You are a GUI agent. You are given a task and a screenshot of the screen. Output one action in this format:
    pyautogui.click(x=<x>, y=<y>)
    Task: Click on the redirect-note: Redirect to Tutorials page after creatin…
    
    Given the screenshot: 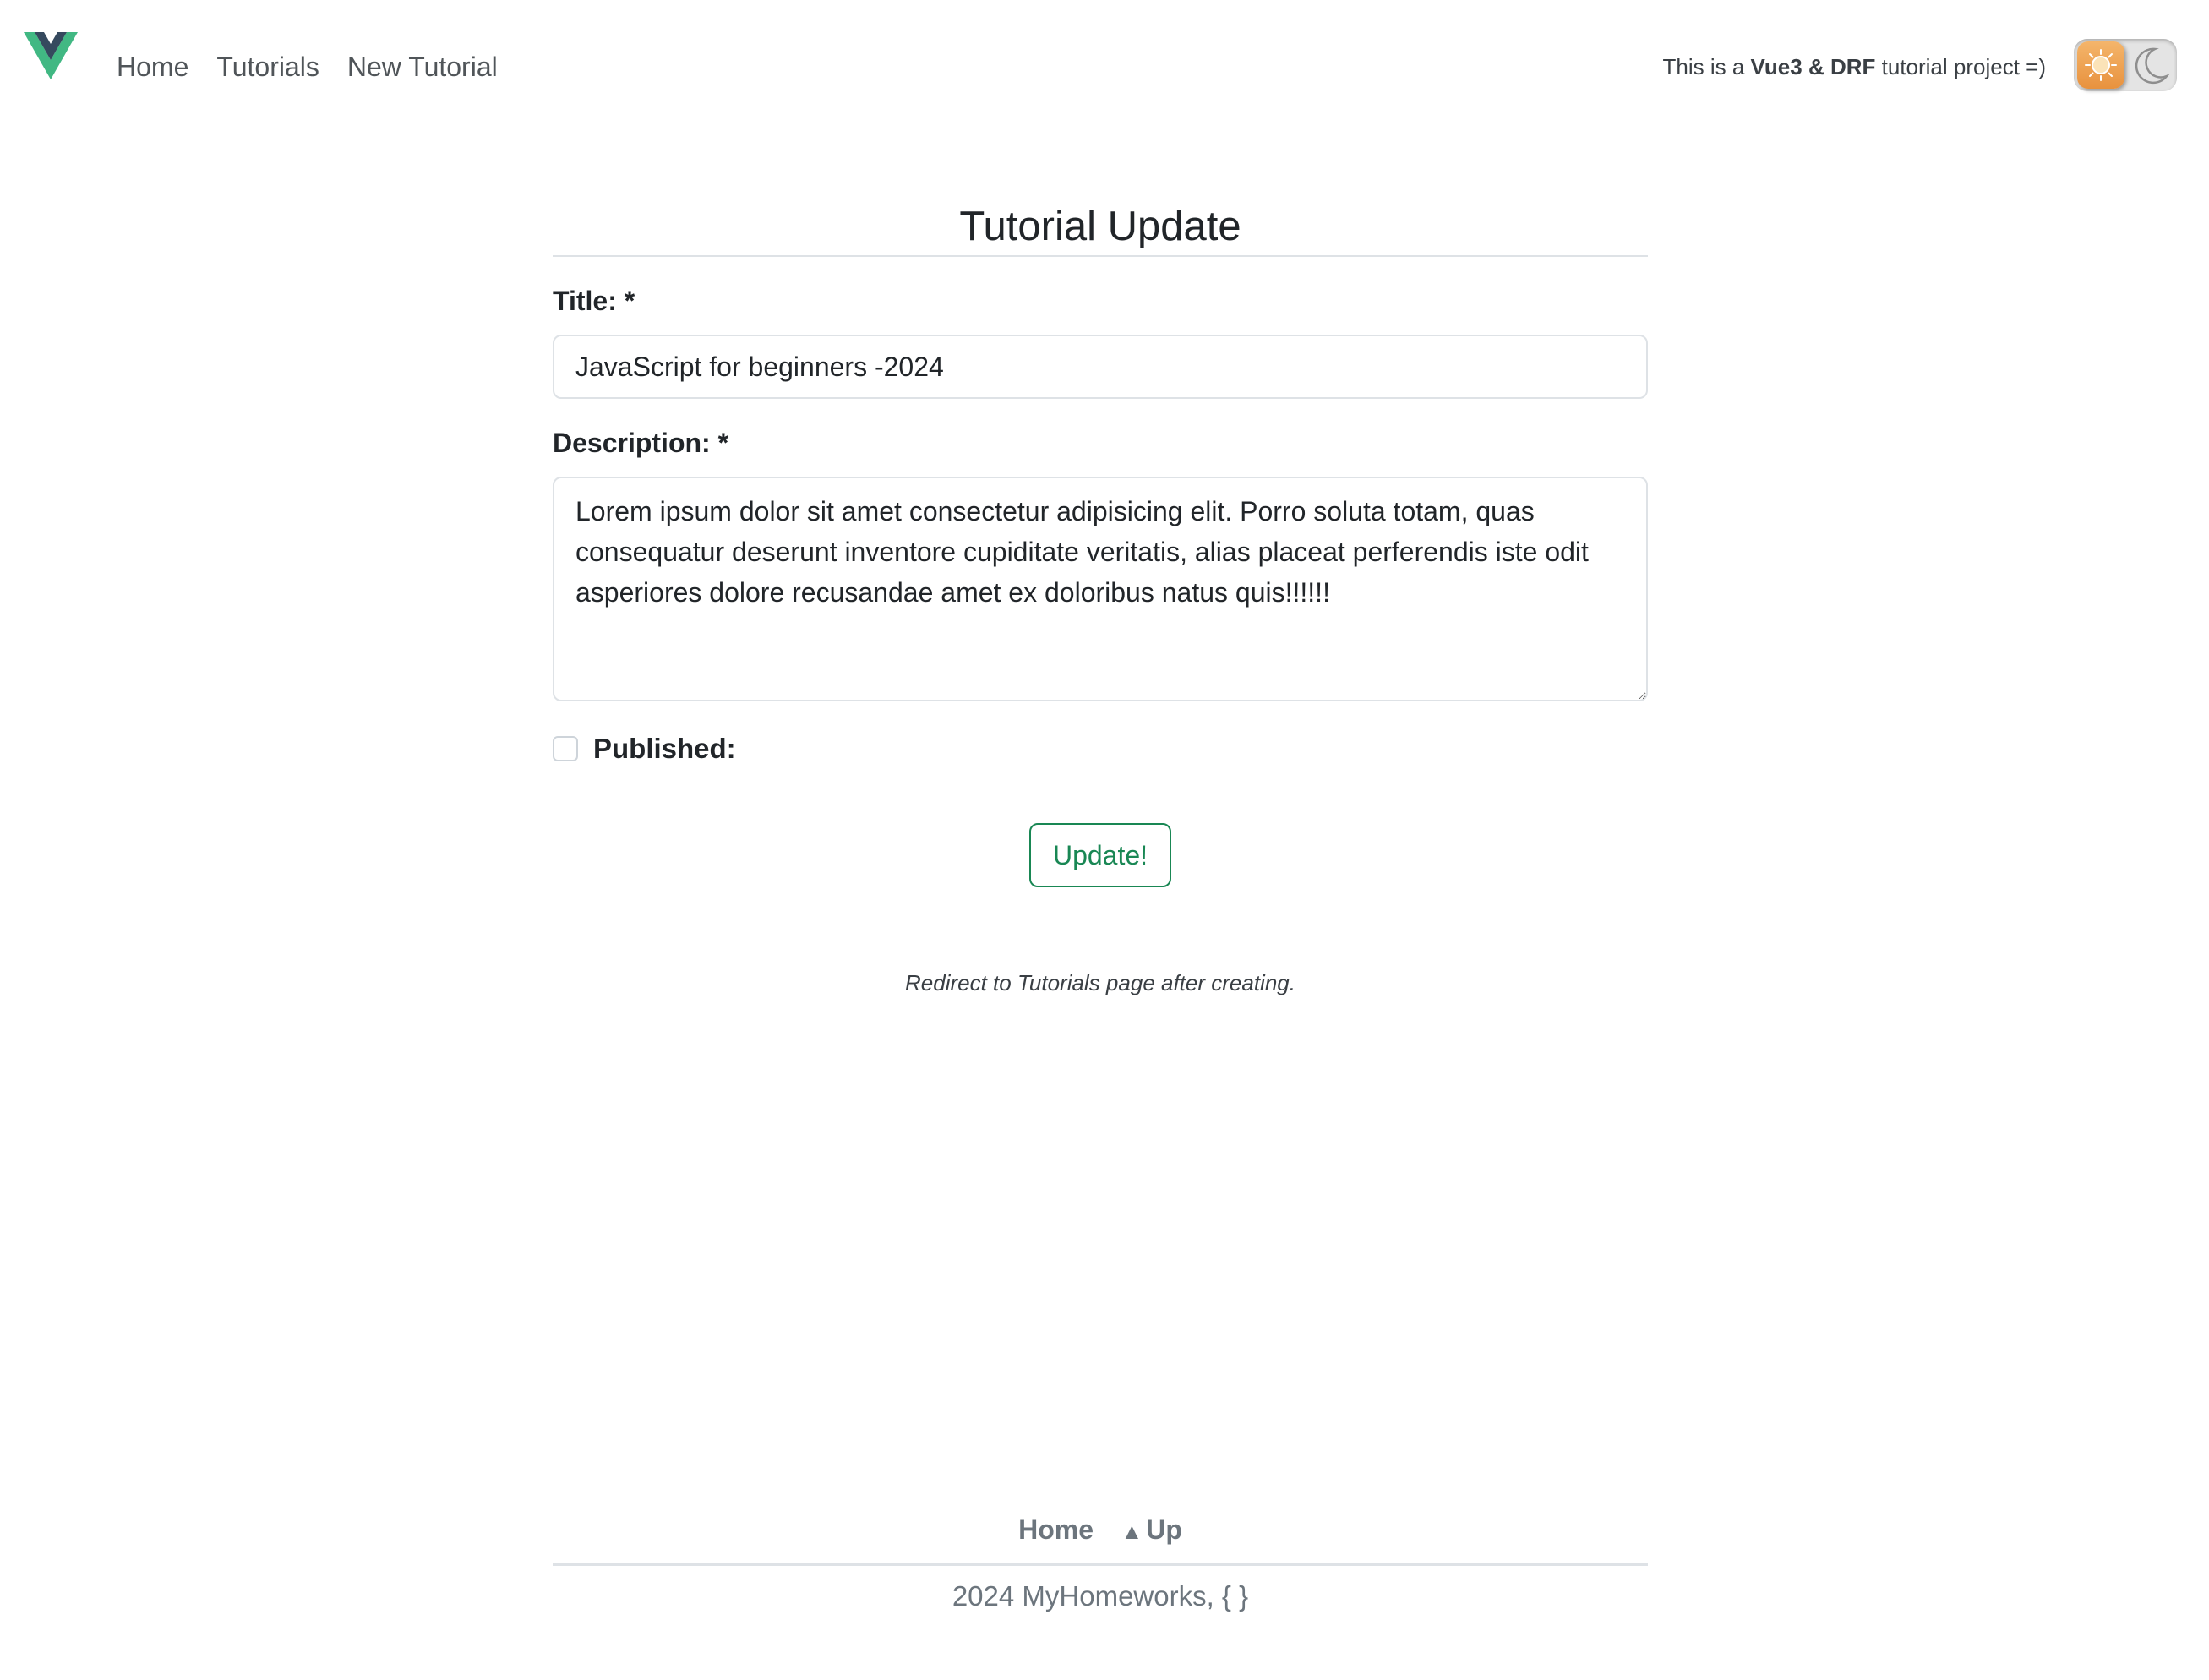 What is the action you would take?
    pyautogui.click(x=1100, y=982)
    